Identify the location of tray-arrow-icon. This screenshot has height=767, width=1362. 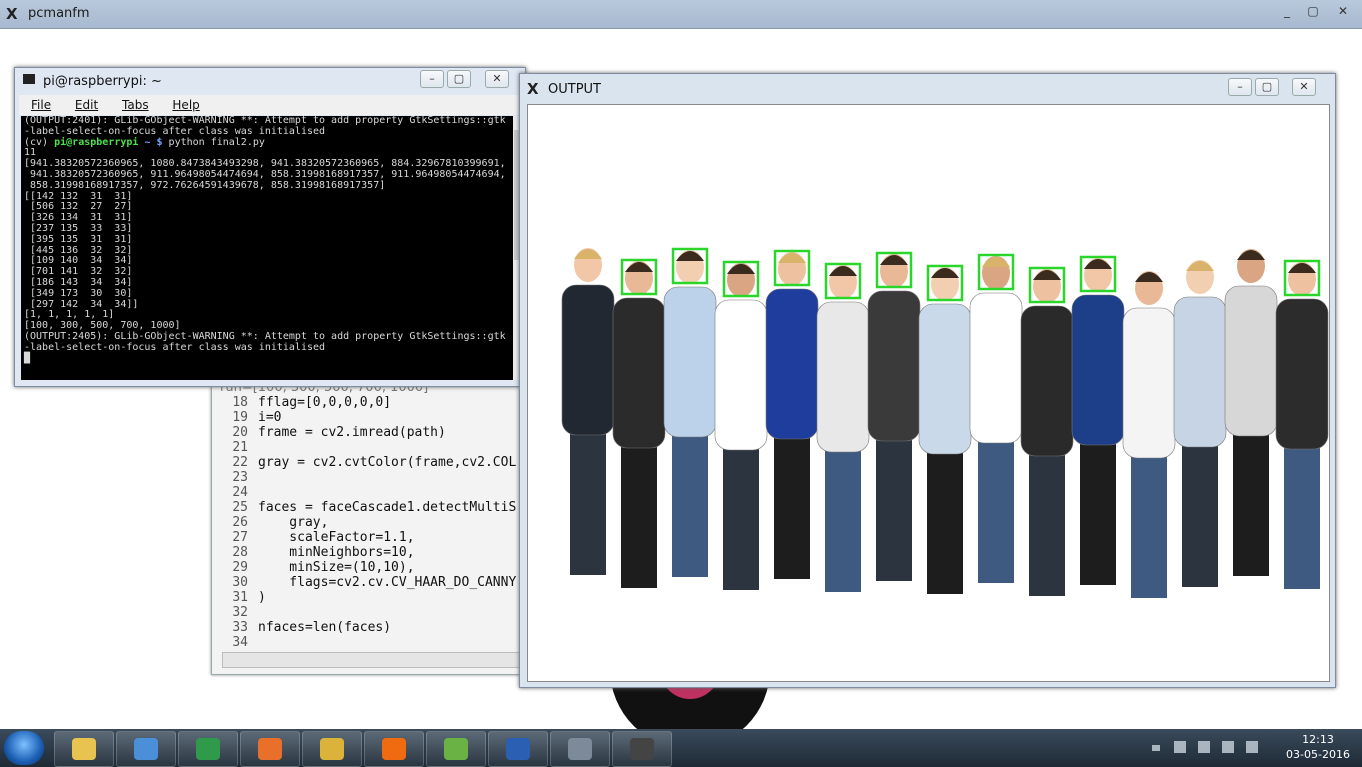
(1156, 748).